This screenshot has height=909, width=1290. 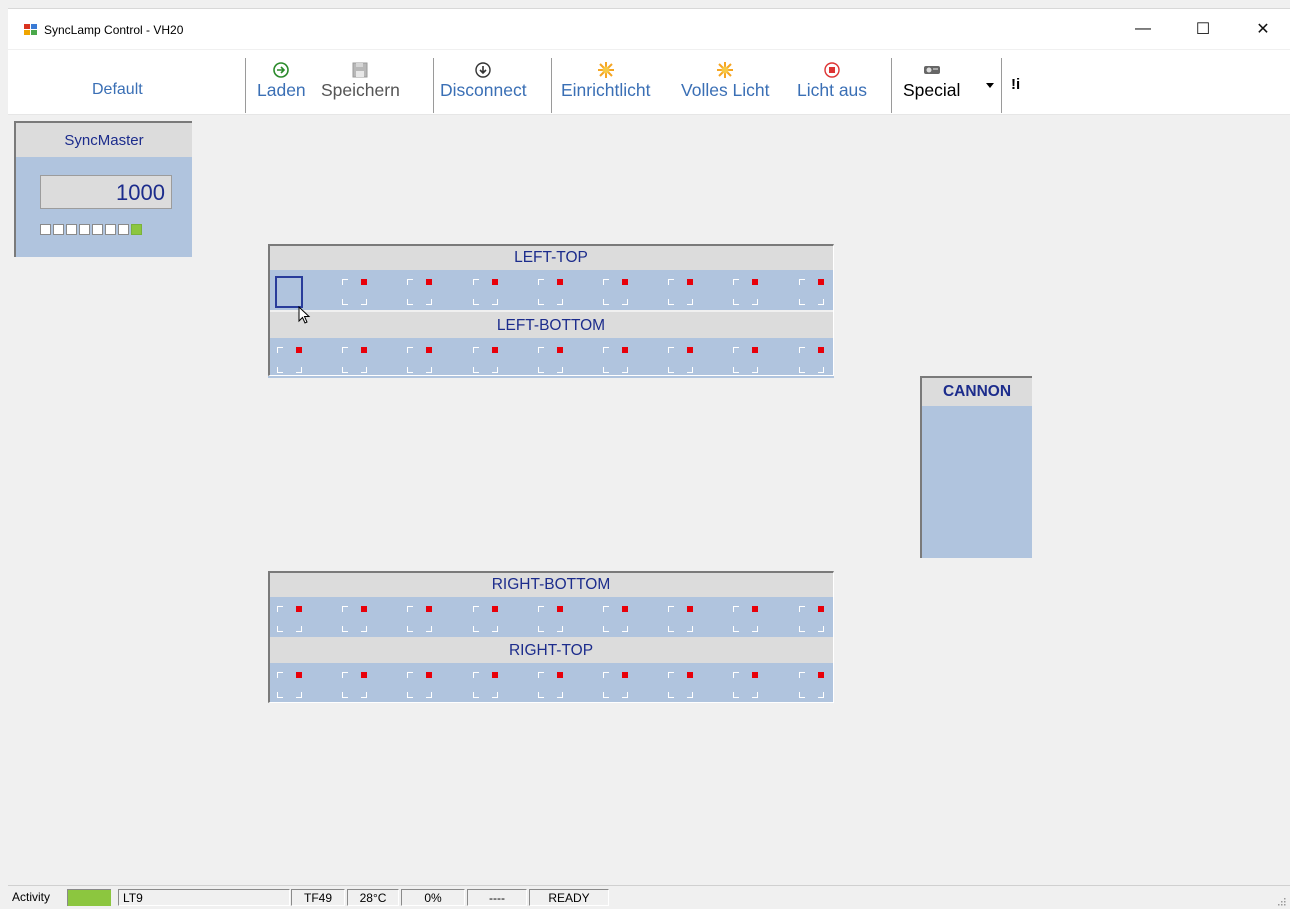 What do you see at coordinates (1281, 901) in the screenshot?
I see `resize-grip-icon` at bounding box center [1281, 901].